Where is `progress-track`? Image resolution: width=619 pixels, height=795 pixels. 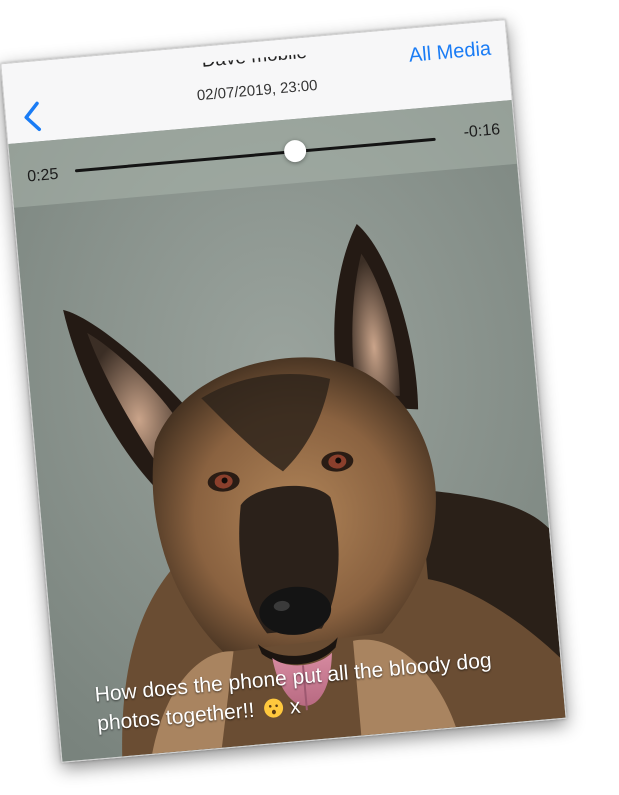 progress-track is located at coordinates (255, 155).